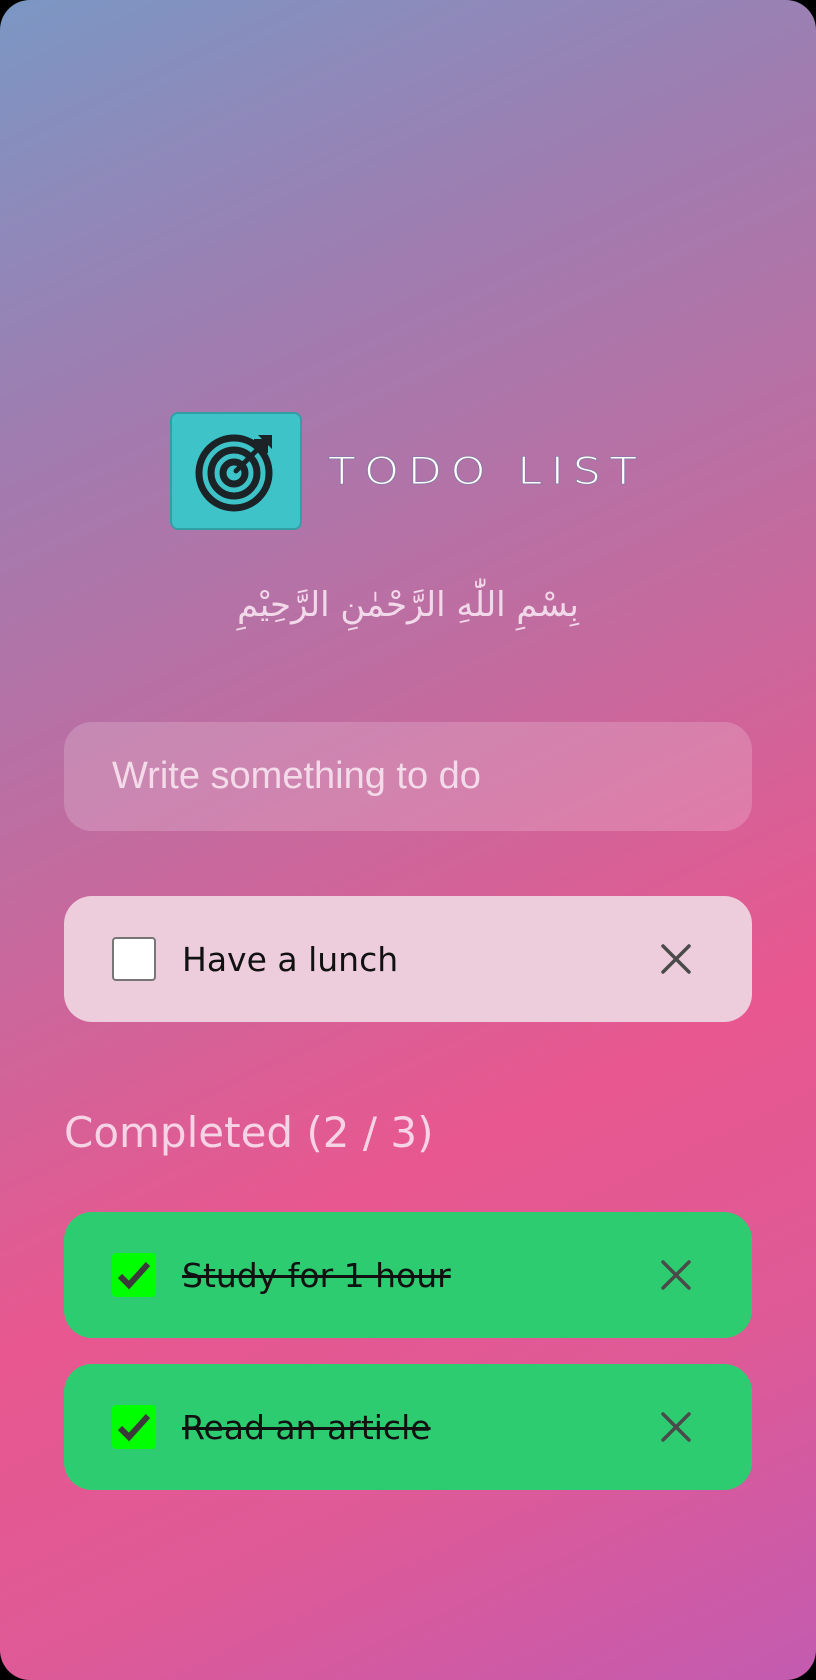  What do you see at coordinates (316, 1275) in the screenshot?
I see `todo-label: Study for 1 hour` at bounding box center [316, 1275].